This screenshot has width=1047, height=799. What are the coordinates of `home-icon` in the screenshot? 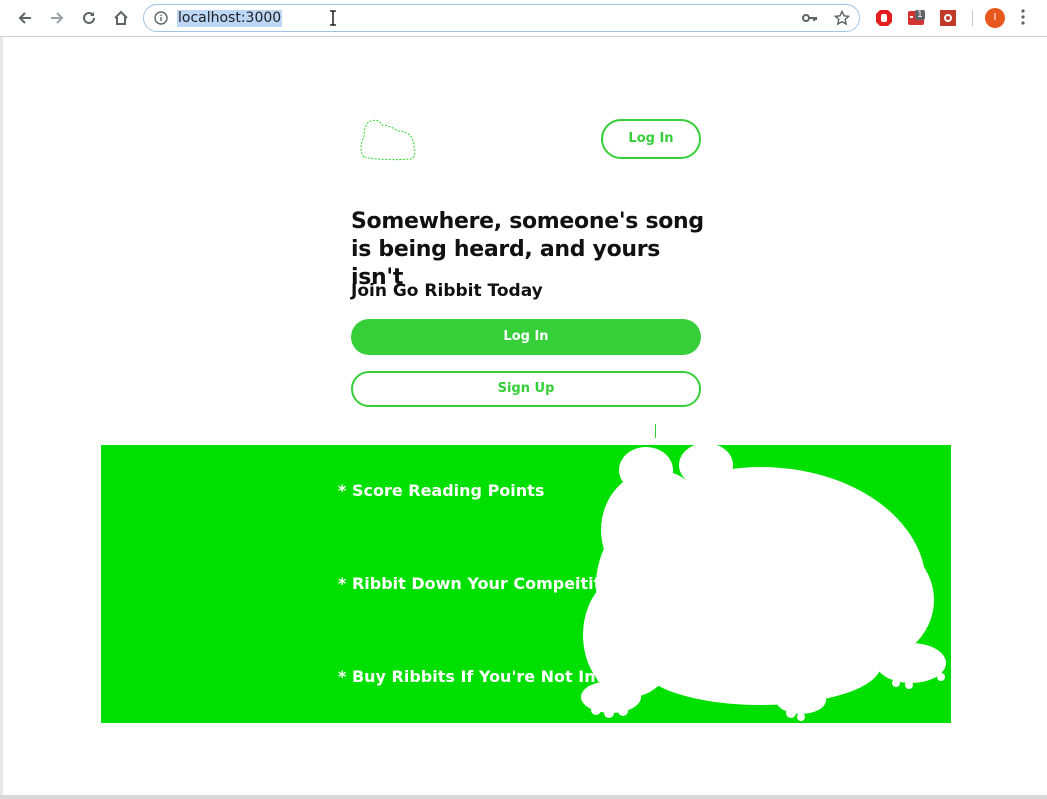 It's located at (121, 17).